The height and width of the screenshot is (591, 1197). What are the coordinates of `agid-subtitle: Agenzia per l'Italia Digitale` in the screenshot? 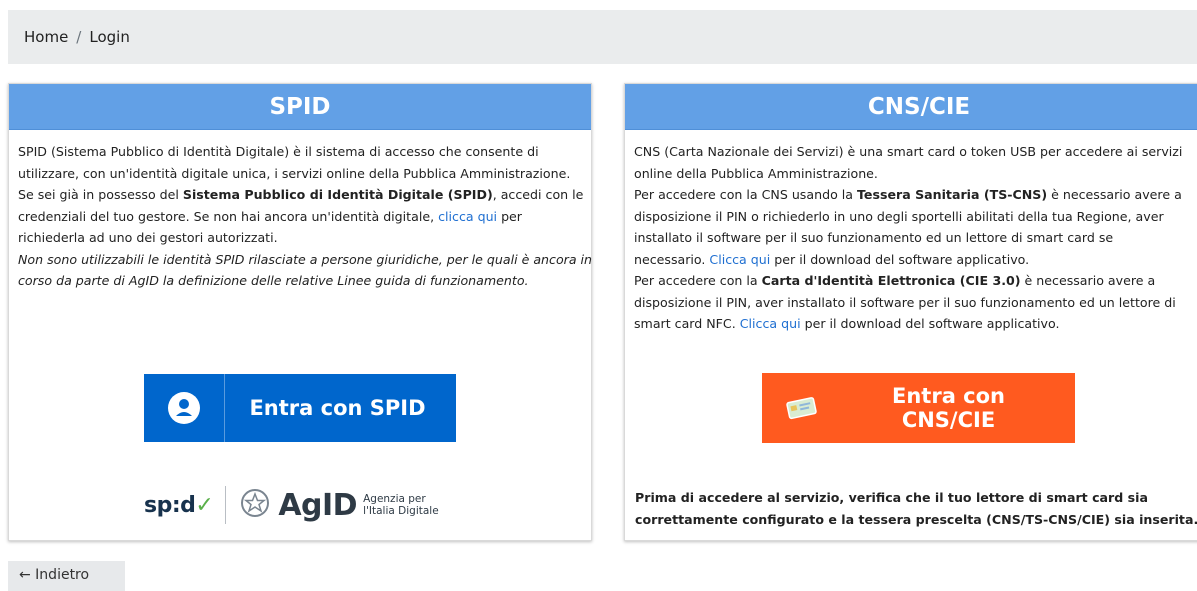 It's located at (401, 505).